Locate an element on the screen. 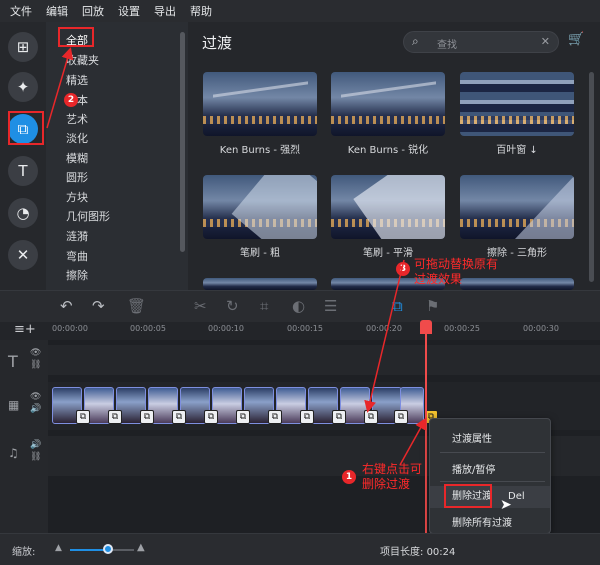 Image resolution: width=600 pixels, height=565 pixels. menu-separator is located at coordinates (492, 481).